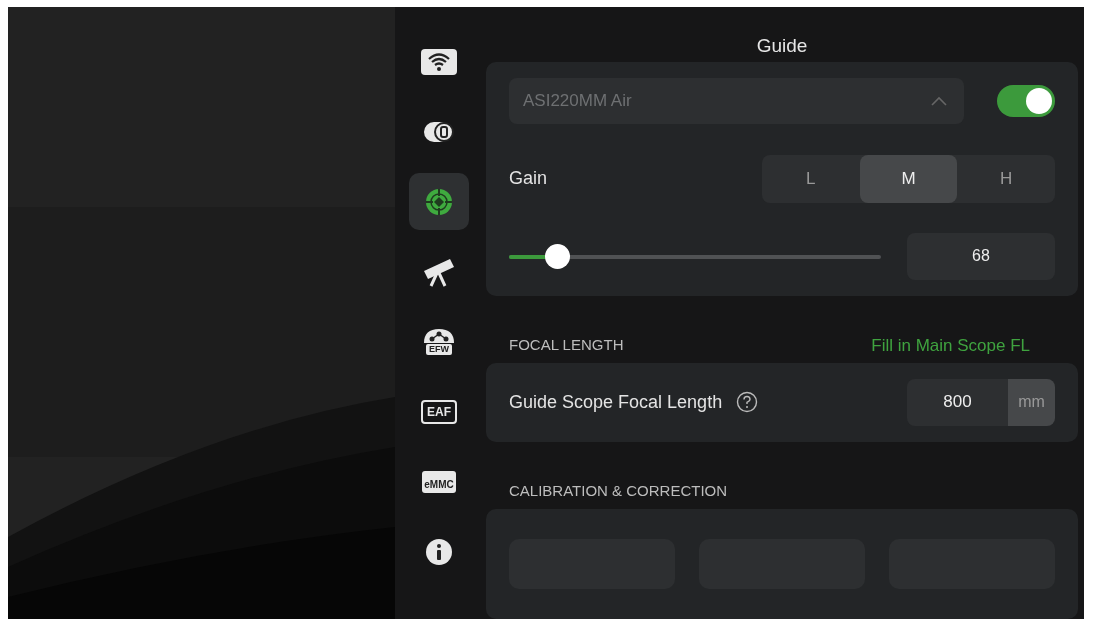  I want to click on gain-option: H, so click(1006, 178).